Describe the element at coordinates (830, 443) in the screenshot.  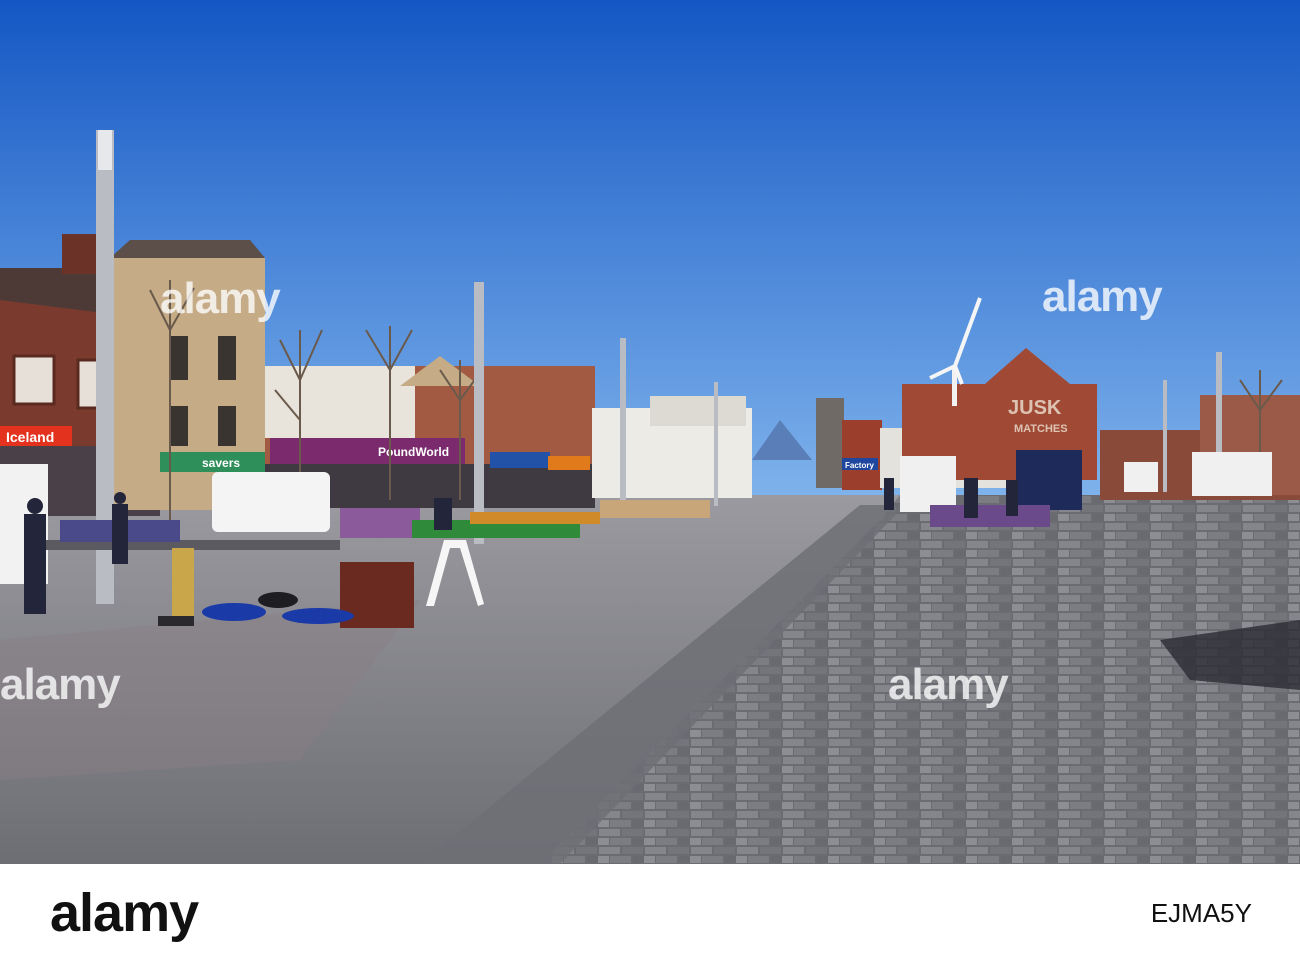
I see `building-stone-block` at that location.